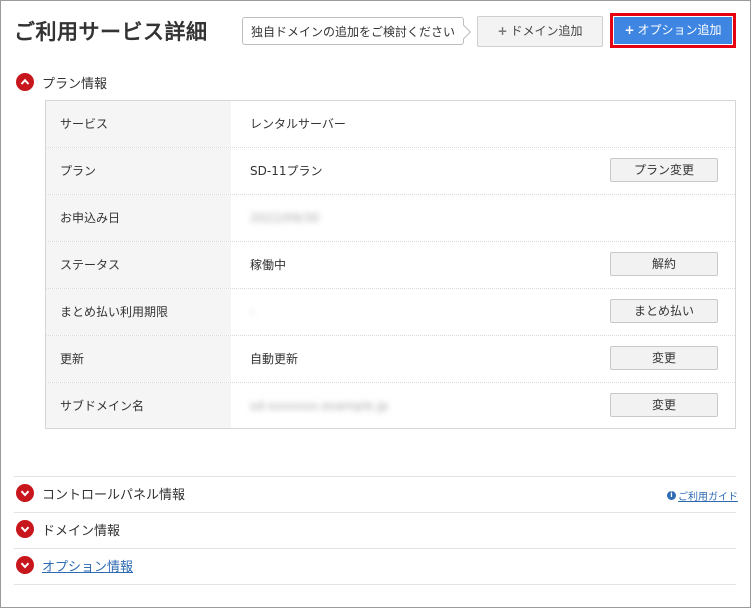 This screenshot has width=751, height=608. What do you see at coordinates (664, 170) in the screenshot?
I see `change-plan-button: プラン変更` at bounding box center [664, 170].